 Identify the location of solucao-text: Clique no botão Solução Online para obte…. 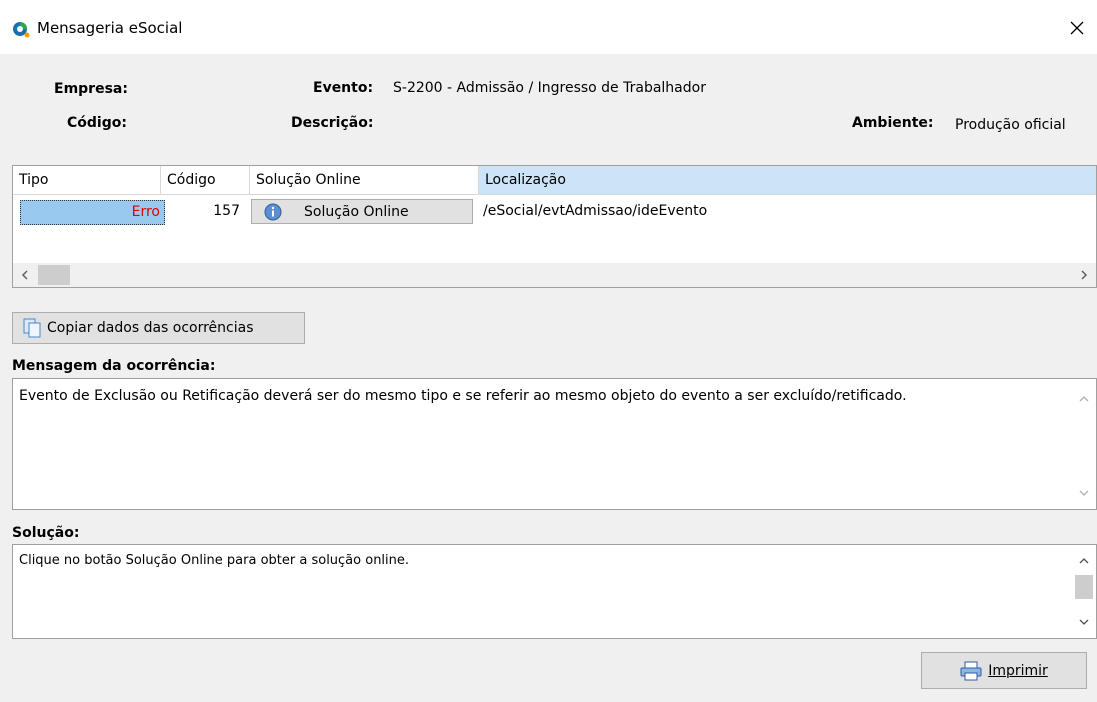
(214, 560).